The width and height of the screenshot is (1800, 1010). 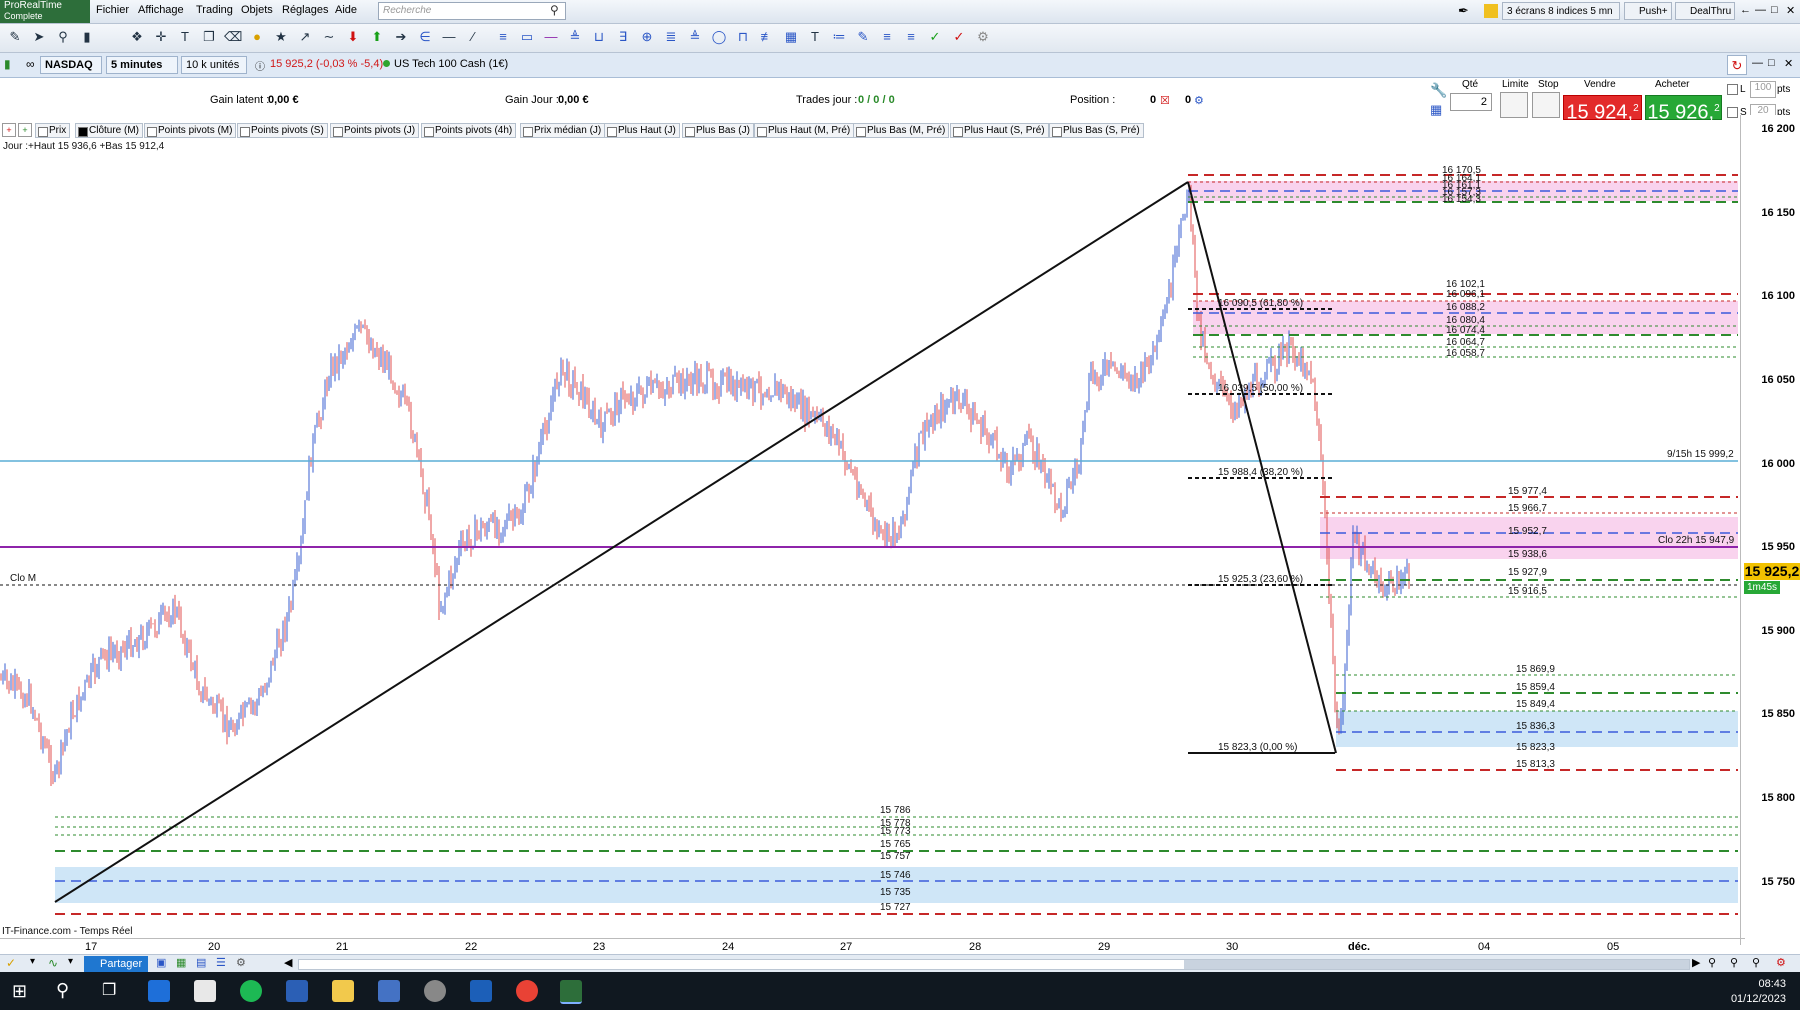 I want to click on text-icon: T, so click(x=185, y=37).